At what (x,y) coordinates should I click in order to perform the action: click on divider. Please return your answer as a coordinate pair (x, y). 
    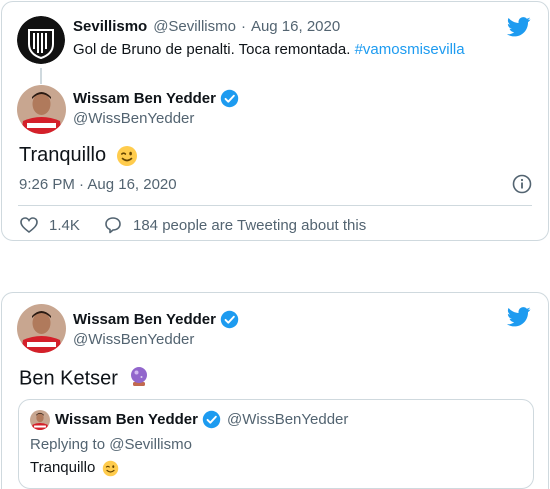
    Looking at the image, I should click on (275, 205).